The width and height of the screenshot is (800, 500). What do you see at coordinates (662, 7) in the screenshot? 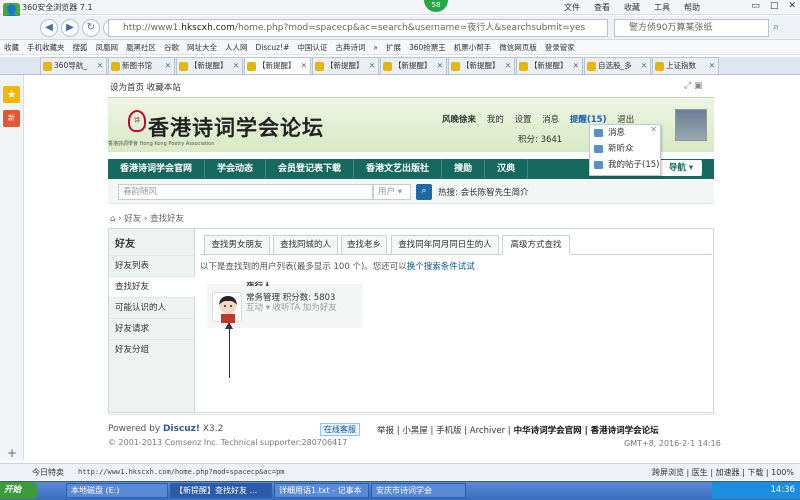
I see `menu-tools: 工具` at bounding box center [662, 7].